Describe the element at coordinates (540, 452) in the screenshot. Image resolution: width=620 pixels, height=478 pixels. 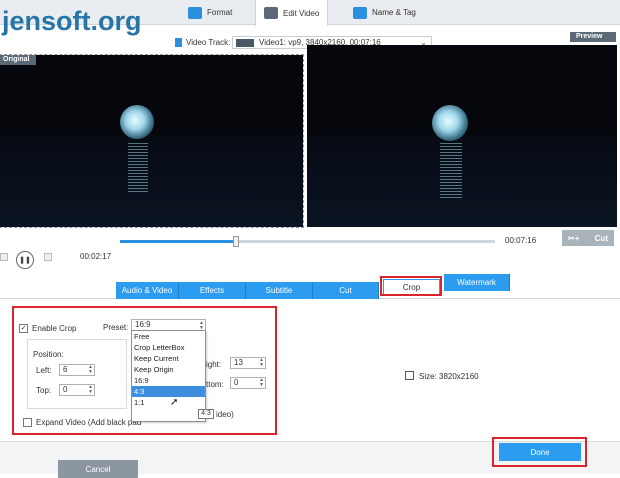
I see `done-button: Done` at that location.